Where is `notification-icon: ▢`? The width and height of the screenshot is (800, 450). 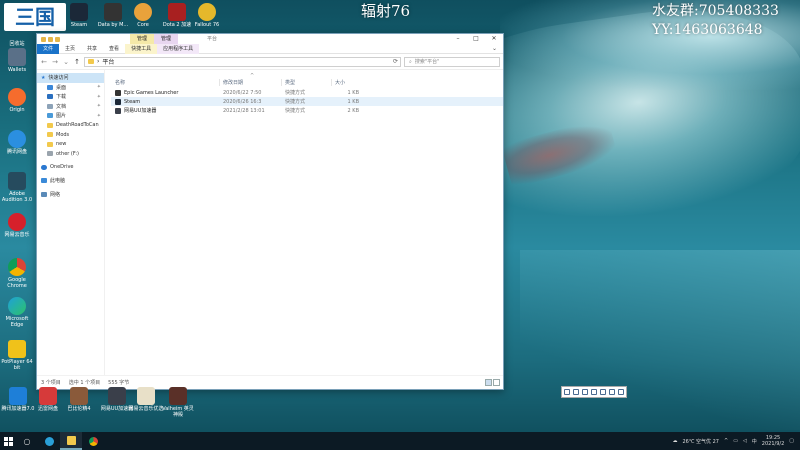
notification-icon: ▢ is located at coordinates (791, 441).